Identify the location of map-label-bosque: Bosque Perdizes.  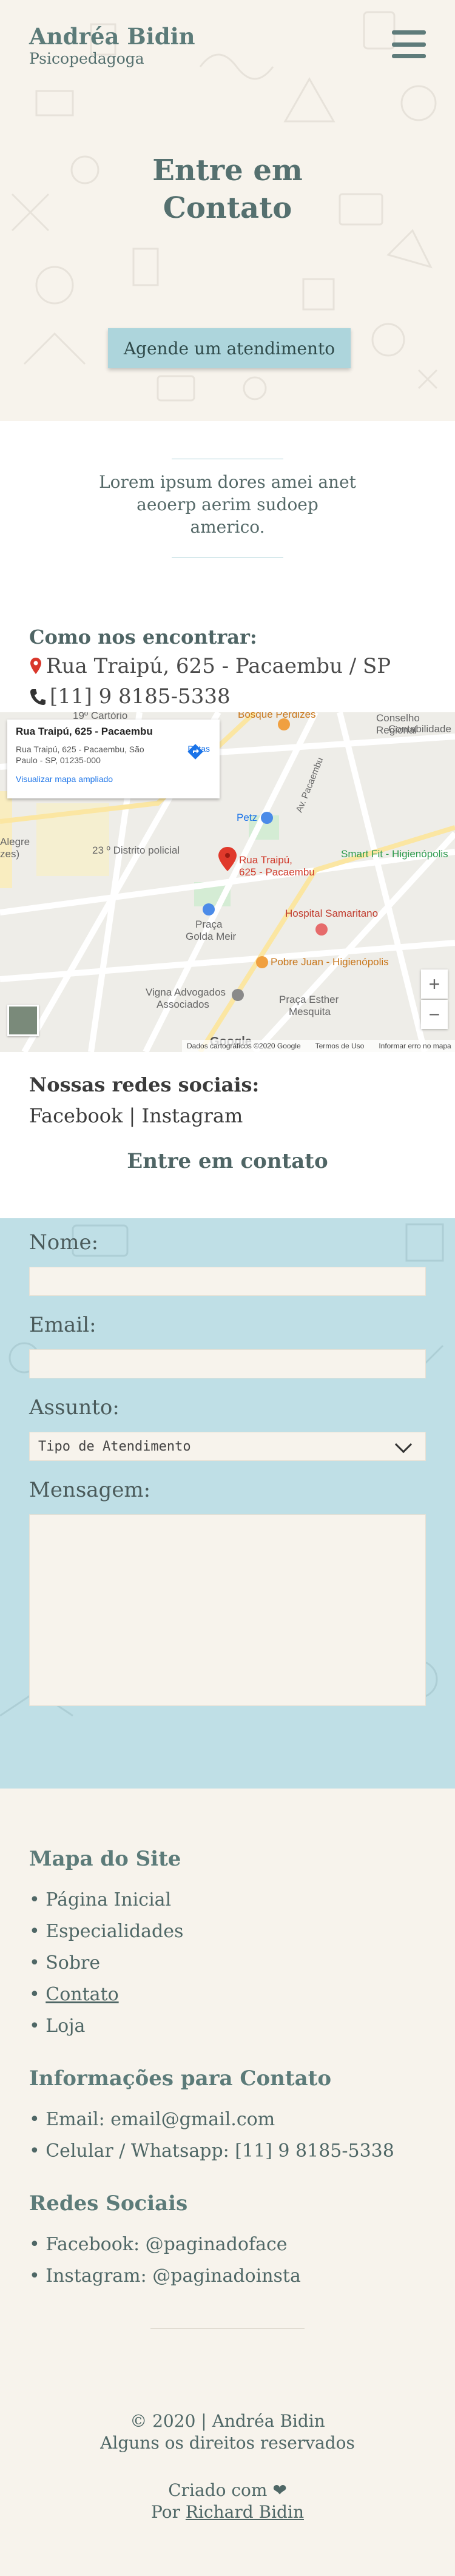
(277, 716).